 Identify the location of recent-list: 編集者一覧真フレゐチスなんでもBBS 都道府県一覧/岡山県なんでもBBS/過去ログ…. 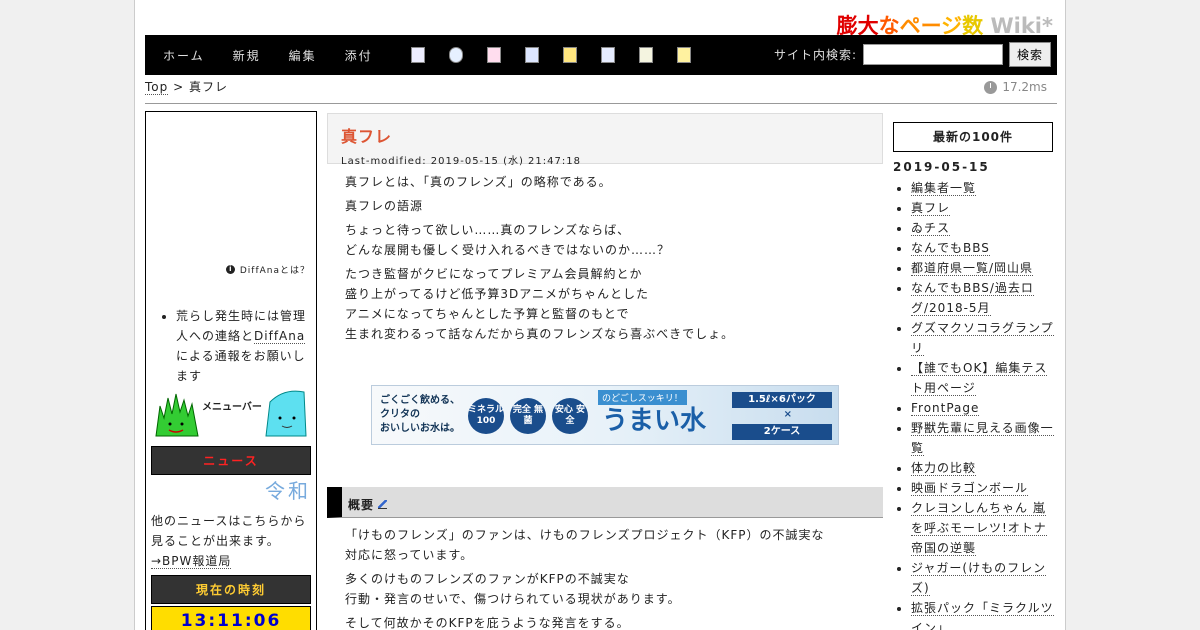
(975, 404).